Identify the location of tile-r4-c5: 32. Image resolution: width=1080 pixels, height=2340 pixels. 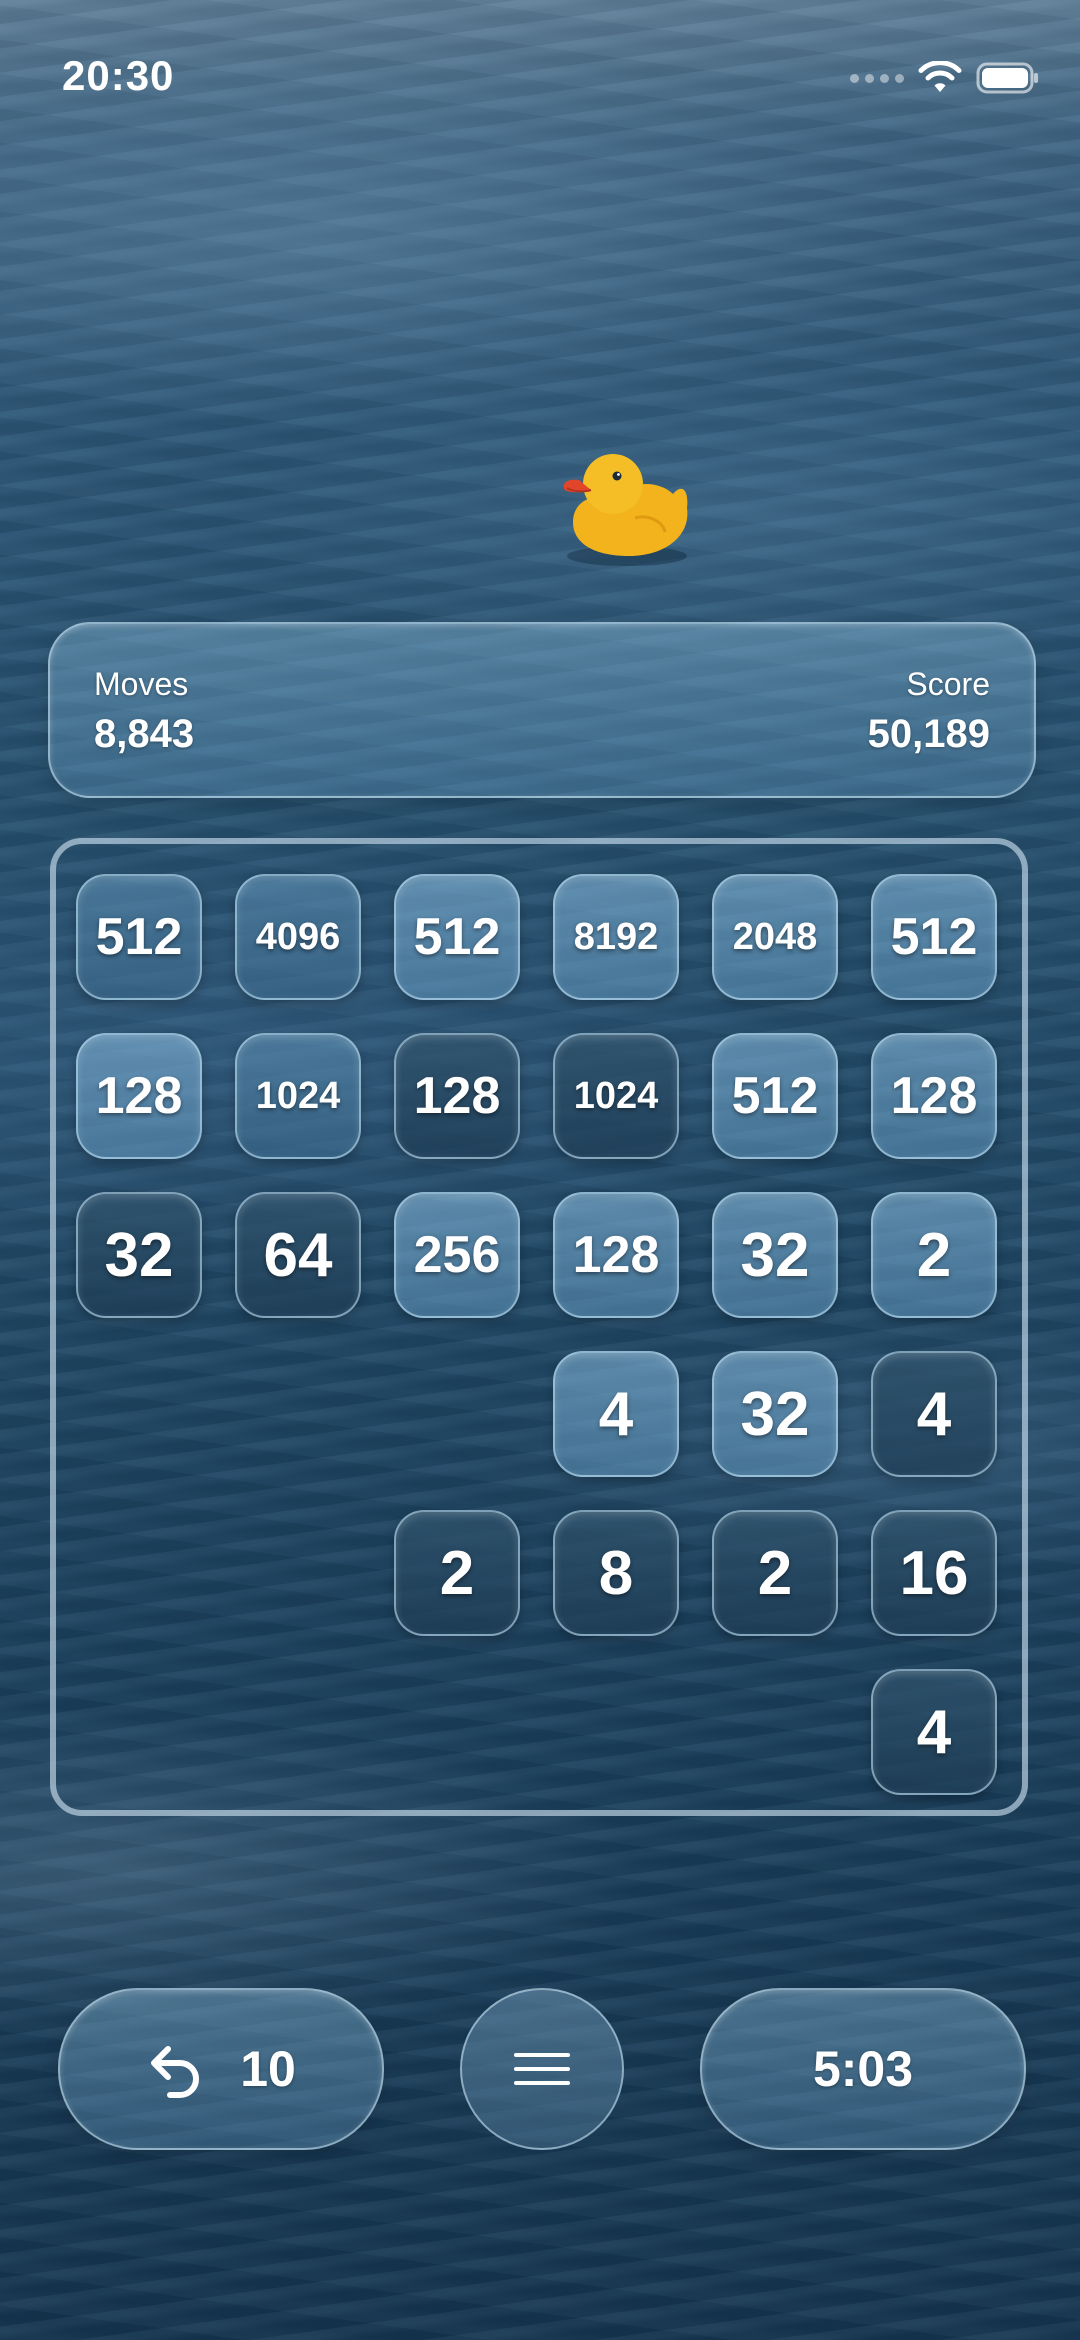
(775, 1414).